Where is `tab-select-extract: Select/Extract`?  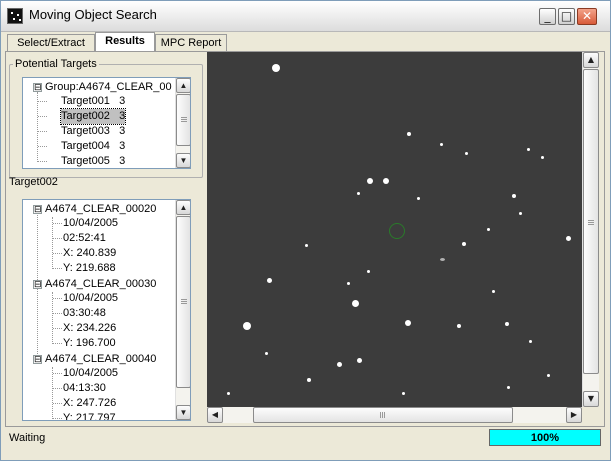
tab-select-extract: Select/Extract is located at coordinates (51, 42).